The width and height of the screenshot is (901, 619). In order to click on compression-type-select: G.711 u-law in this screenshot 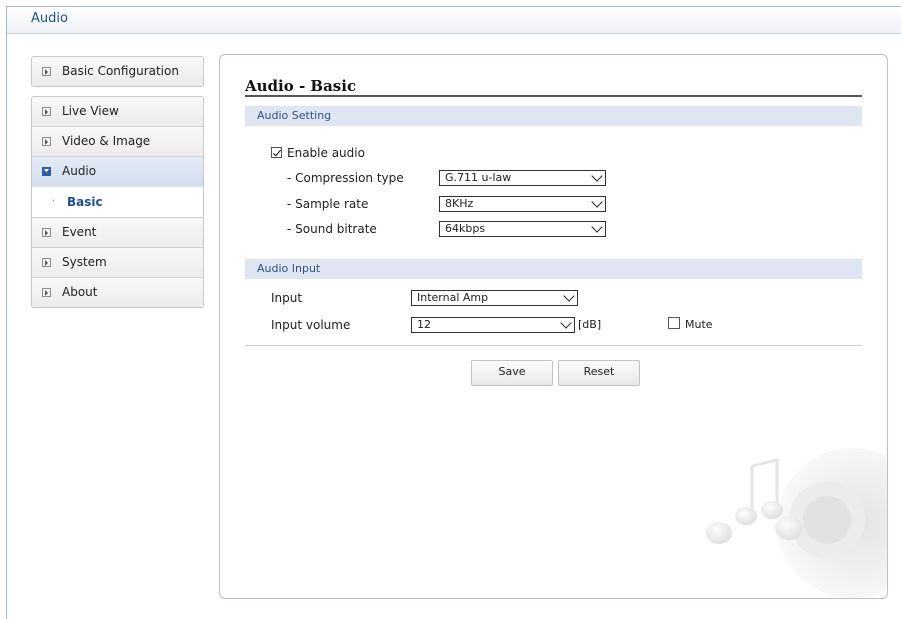, I will do `click(522, 178)`.